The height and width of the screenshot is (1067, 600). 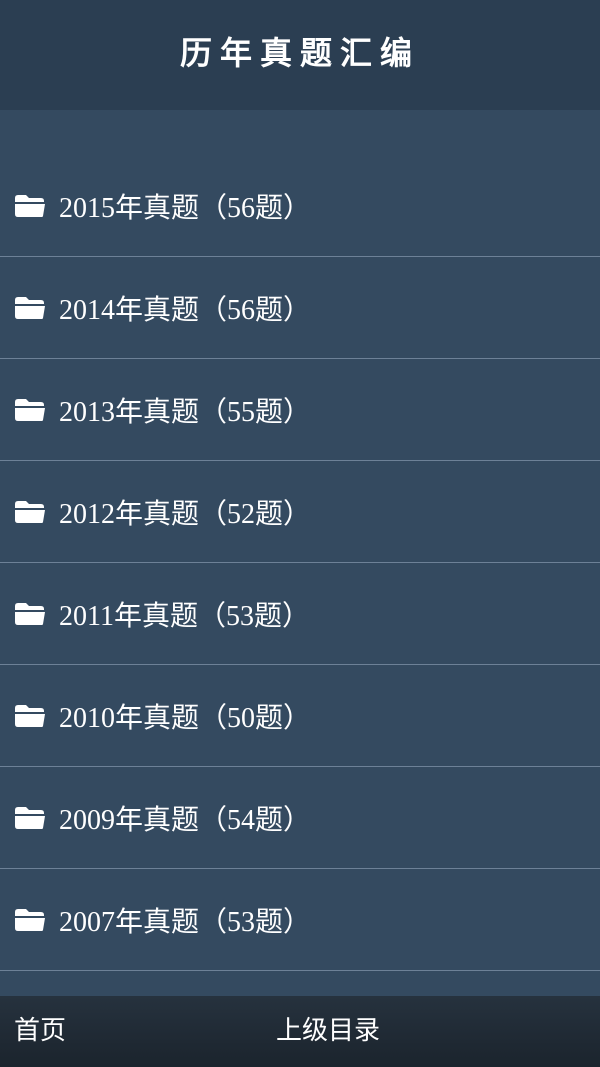 I want to click on list-item-2013: 2013年真题（55题）, so click(x=300, y=410).